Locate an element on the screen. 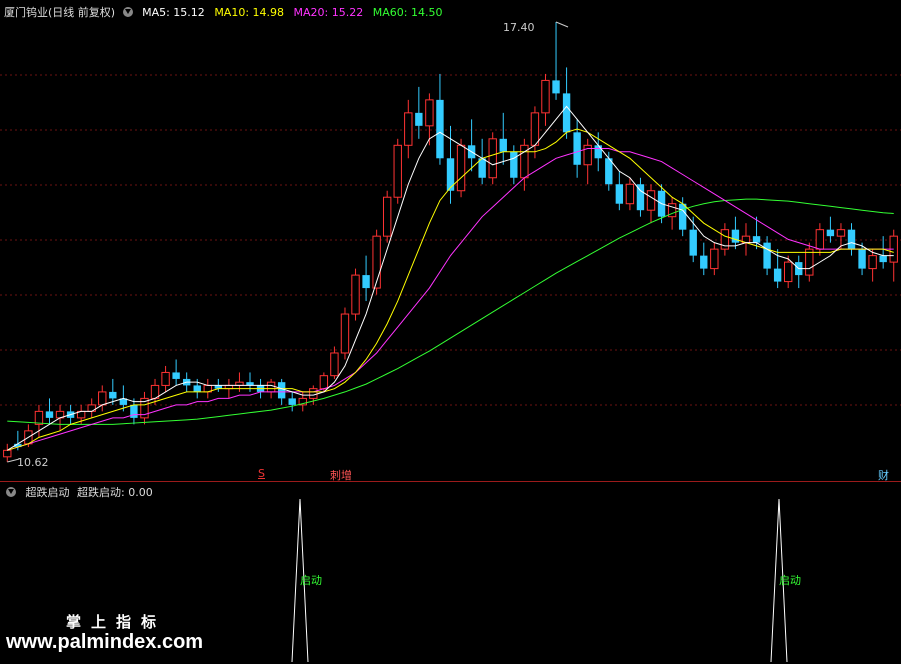 The width and height of the screenshot is (901, 664). indicator-legend: 超跌启动 超跌启动: 0.00 is located at coordinates (78, 492).